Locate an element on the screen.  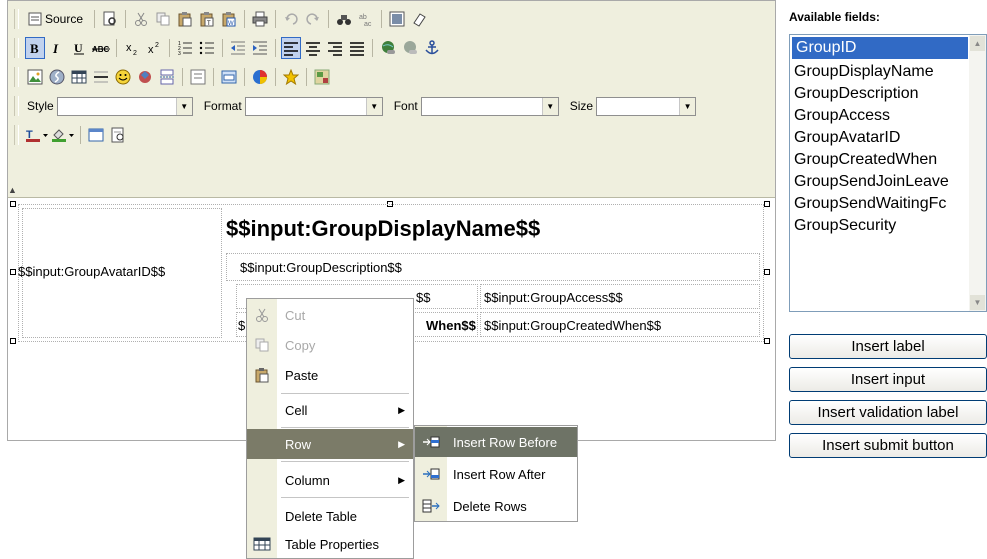
align-right-button is located at coordinates (335, 48).